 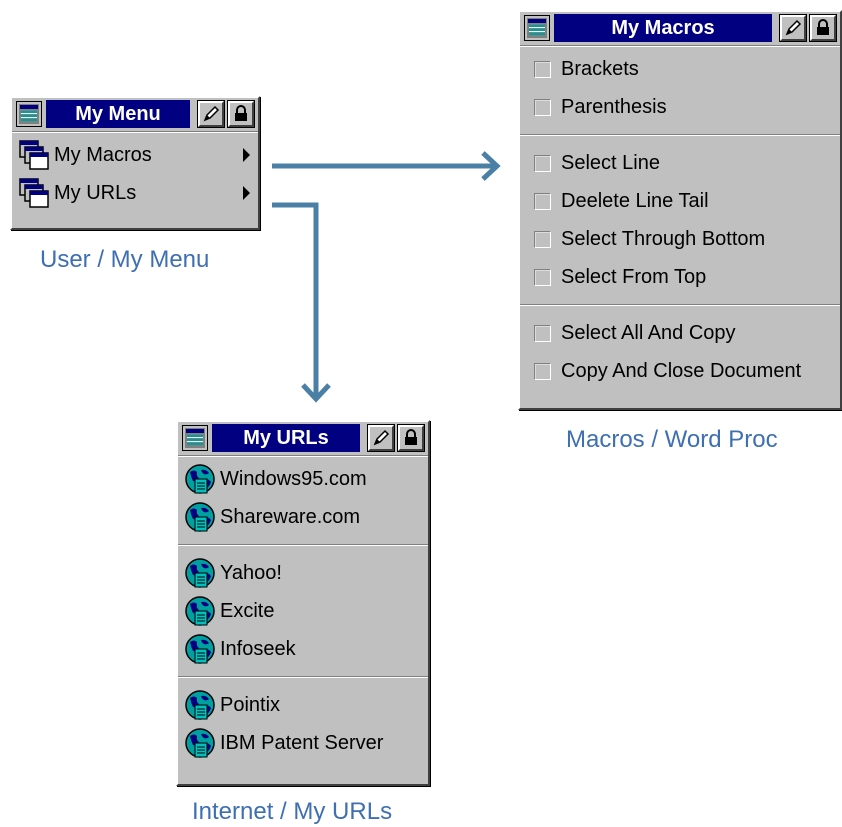 I want to click on macro-item-label: Select All And Copy, so click(x=648, y=332).